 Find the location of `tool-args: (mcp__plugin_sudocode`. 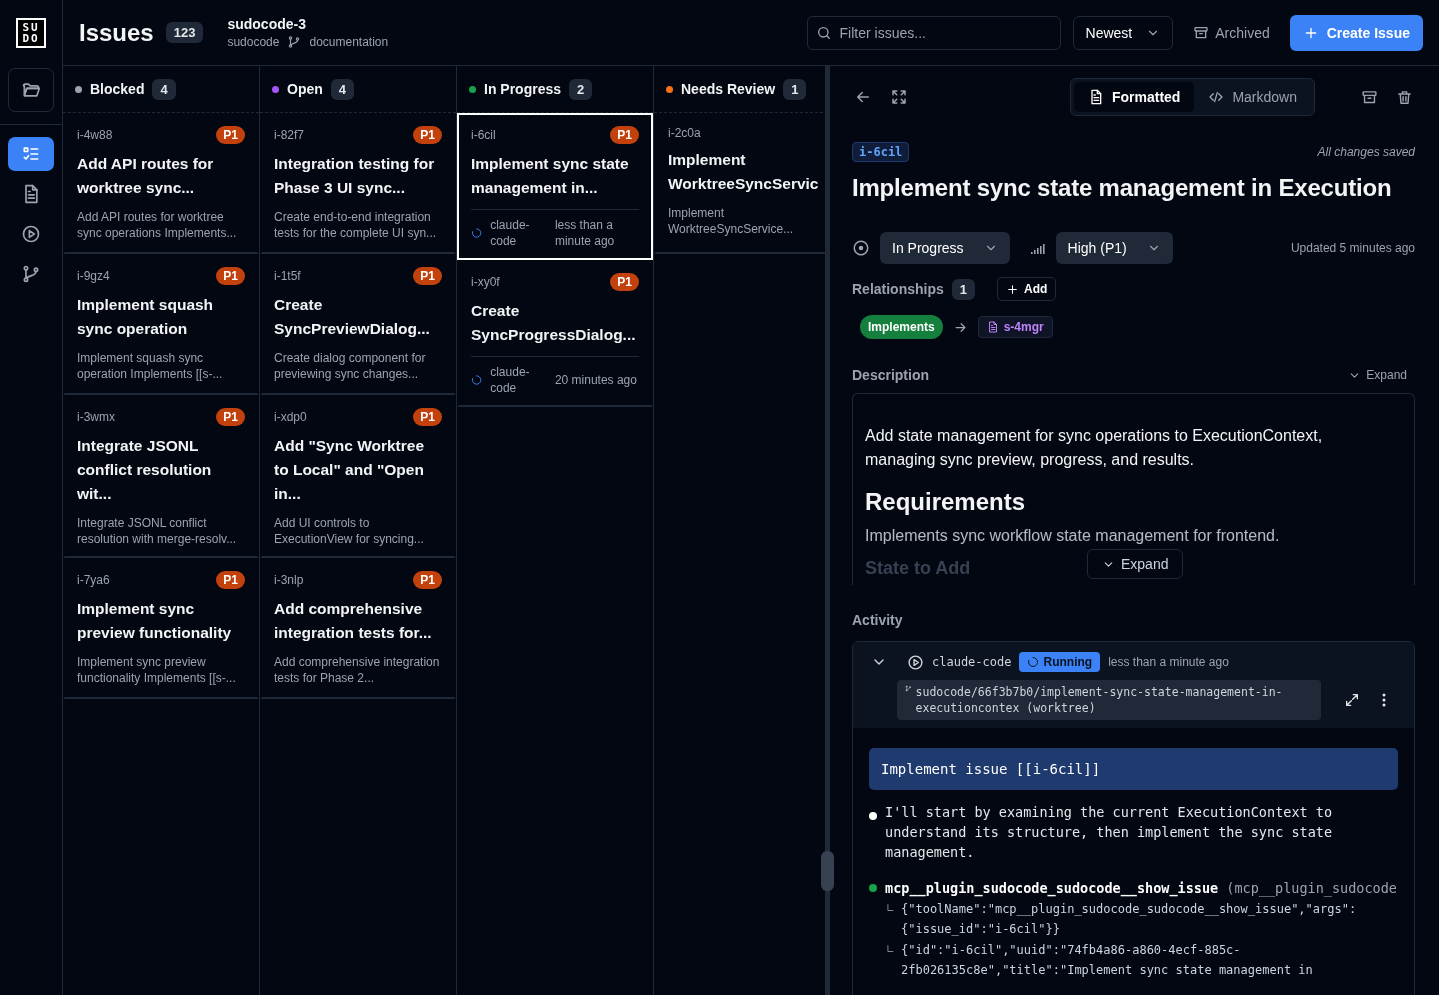

tool-args: (mcp__plugin_sudocode is located at coordinates (1311, 888).